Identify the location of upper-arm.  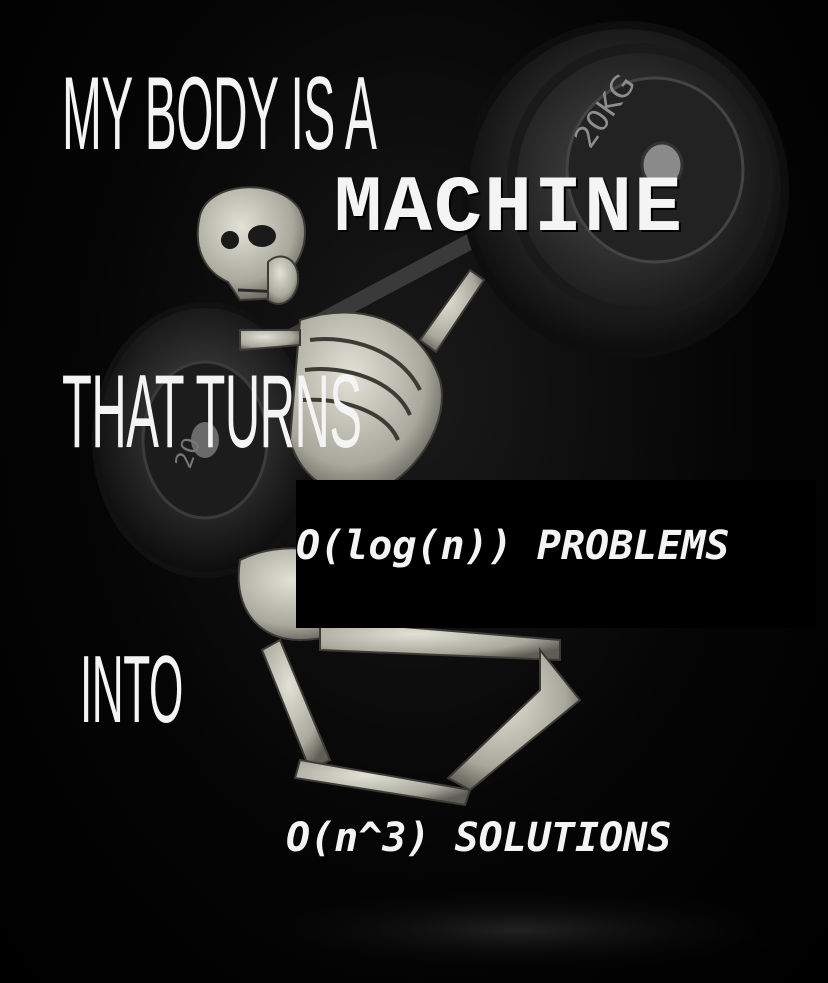
(452, 311).